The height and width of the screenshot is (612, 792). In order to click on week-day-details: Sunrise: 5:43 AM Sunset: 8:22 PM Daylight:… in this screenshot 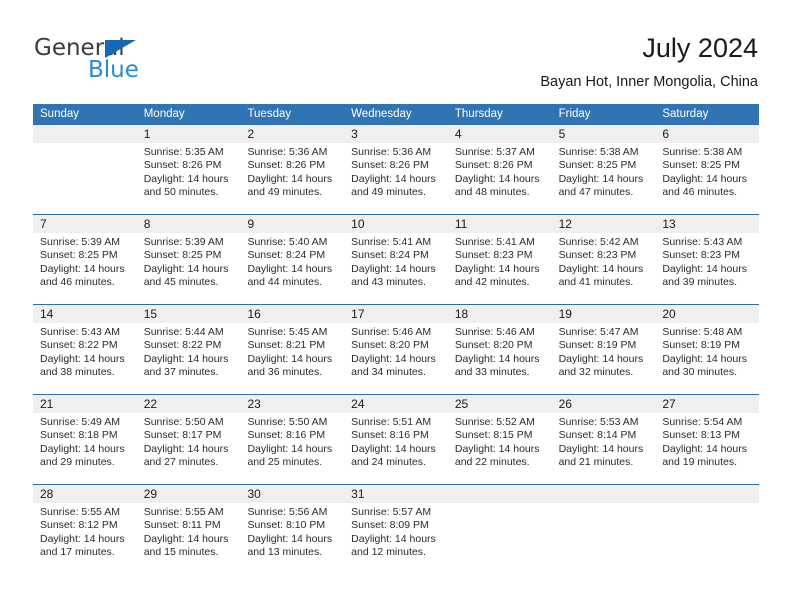, I will do `click(396, 358)`.